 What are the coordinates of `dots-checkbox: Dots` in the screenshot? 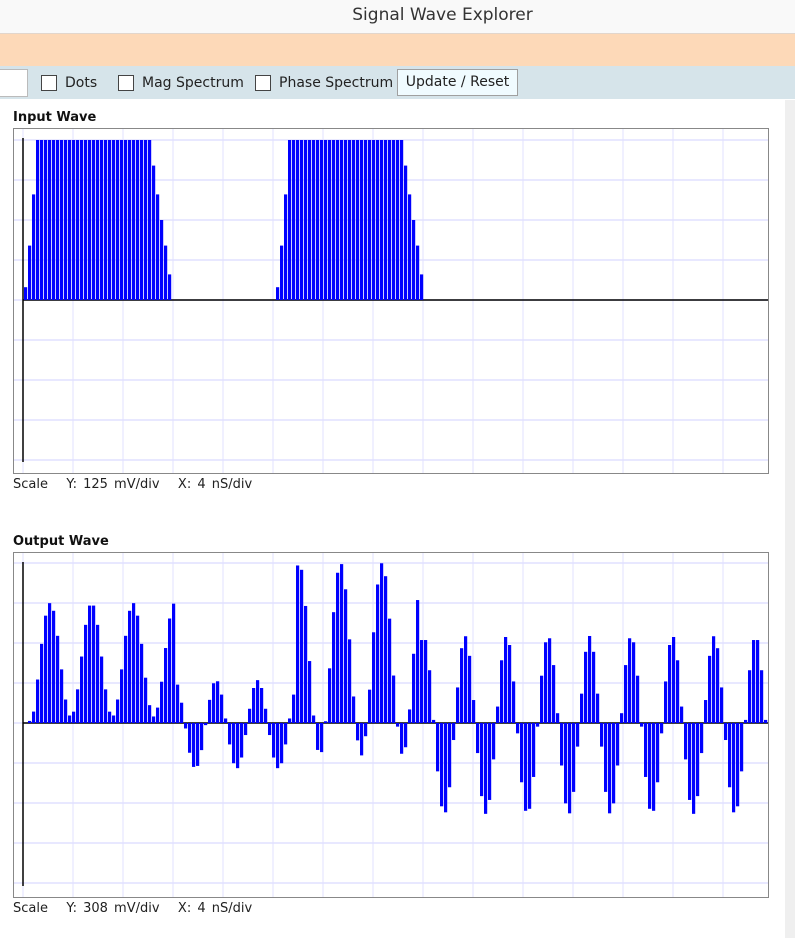 It's located at (69, 82).